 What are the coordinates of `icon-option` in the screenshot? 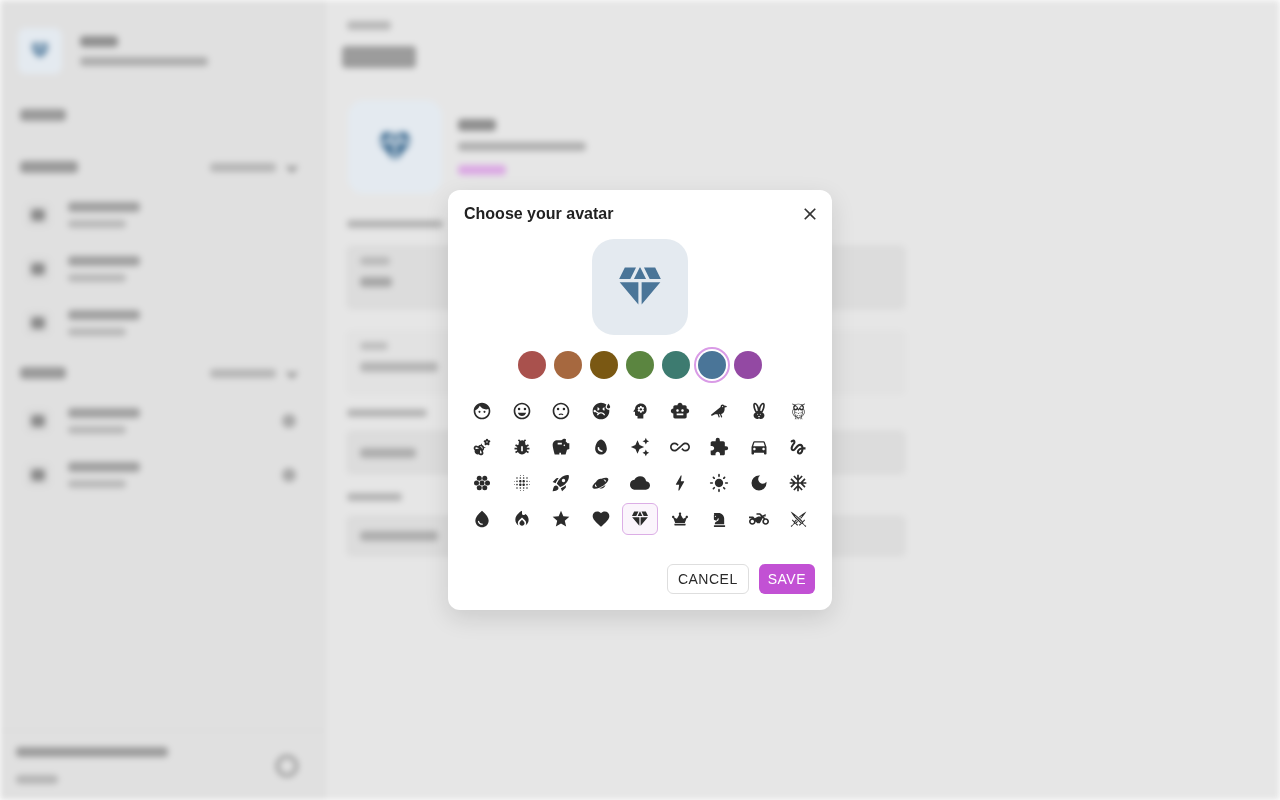 It's located at (640, 519).